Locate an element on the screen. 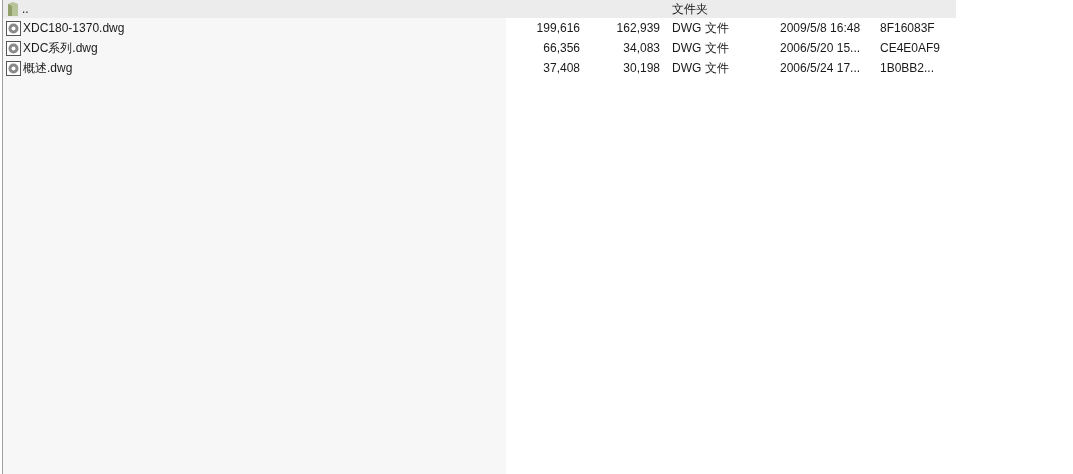  size-cell: 199,616 is located at coordinates (558, 28).